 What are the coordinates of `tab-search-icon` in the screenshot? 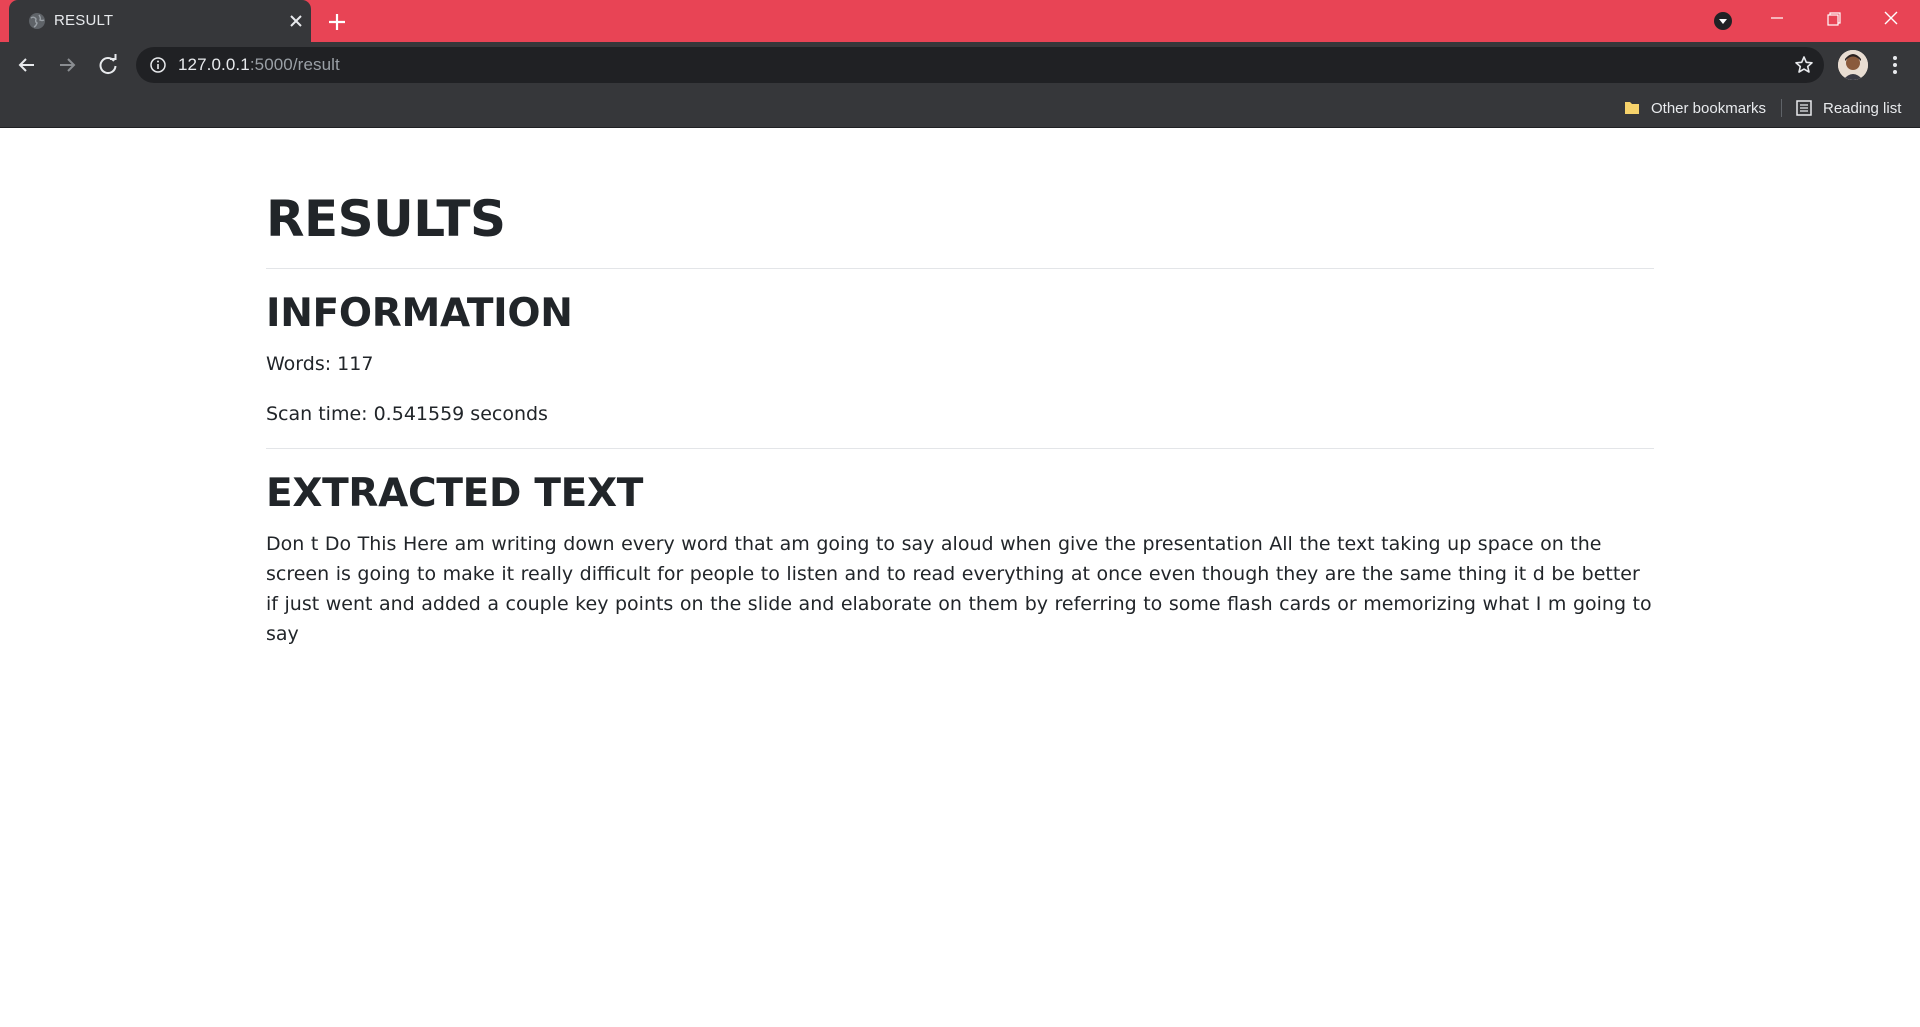 It's located at (1723, 21).